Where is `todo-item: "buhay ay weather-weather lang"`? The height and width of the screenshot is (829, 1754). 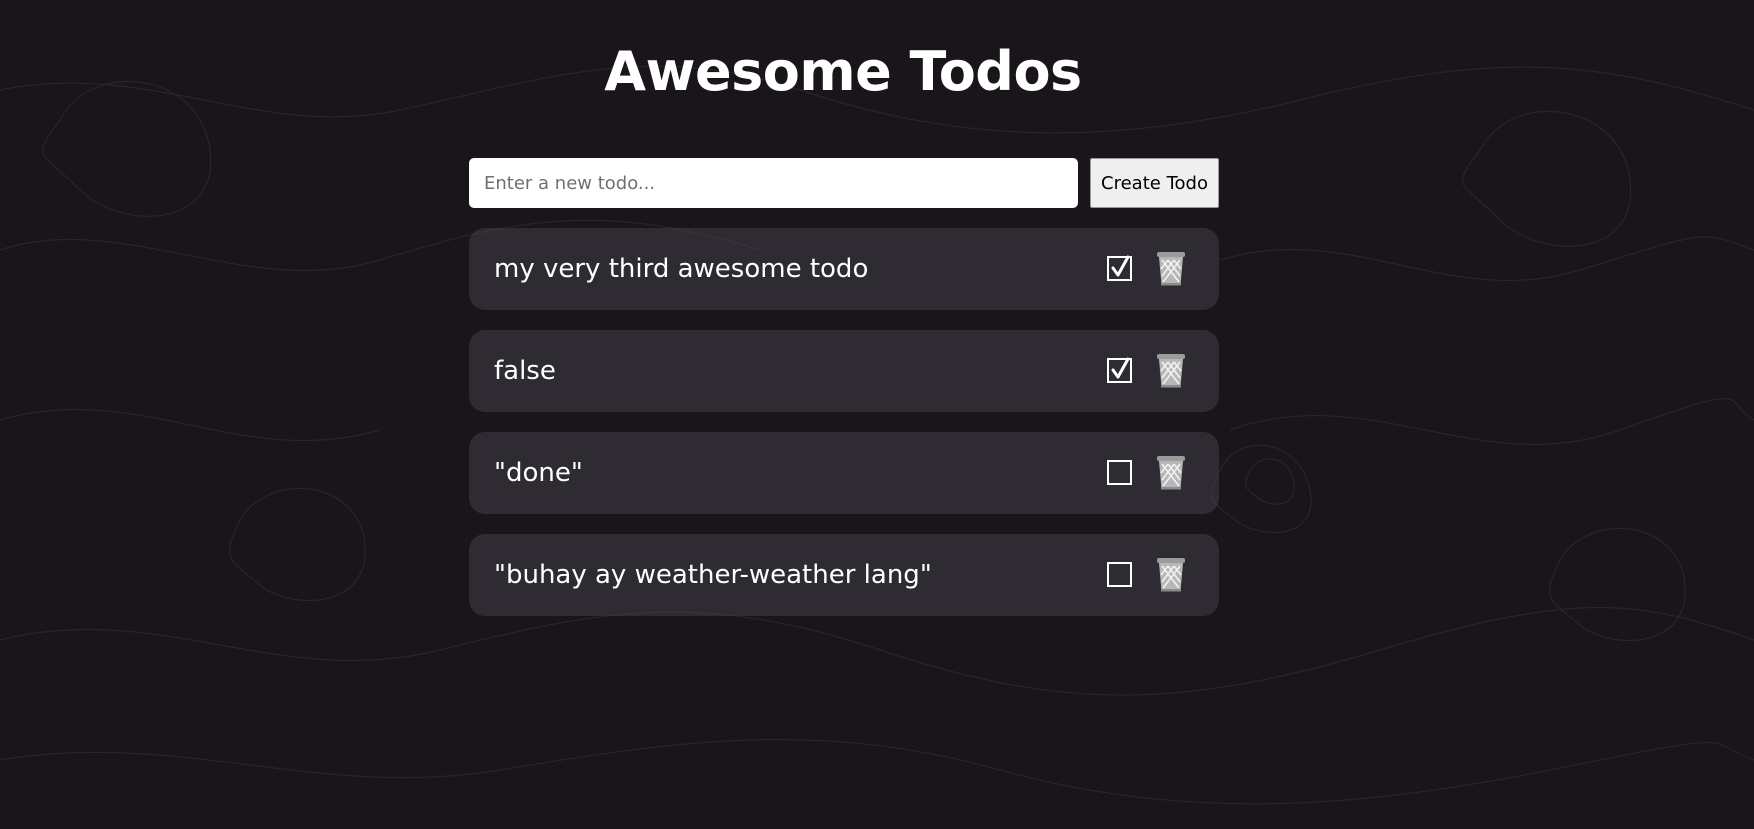 todo-item: "buhay ay weather-weather lang" is located at coordinates (844, 575).